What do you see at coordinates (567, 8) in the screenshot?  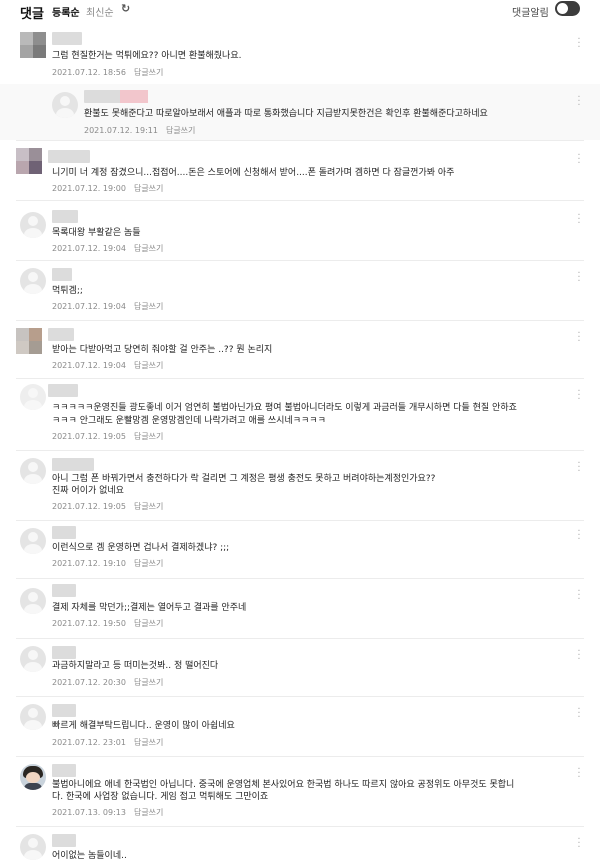 I see `comment-alarm-toggle` at bounding box center [567, 8].